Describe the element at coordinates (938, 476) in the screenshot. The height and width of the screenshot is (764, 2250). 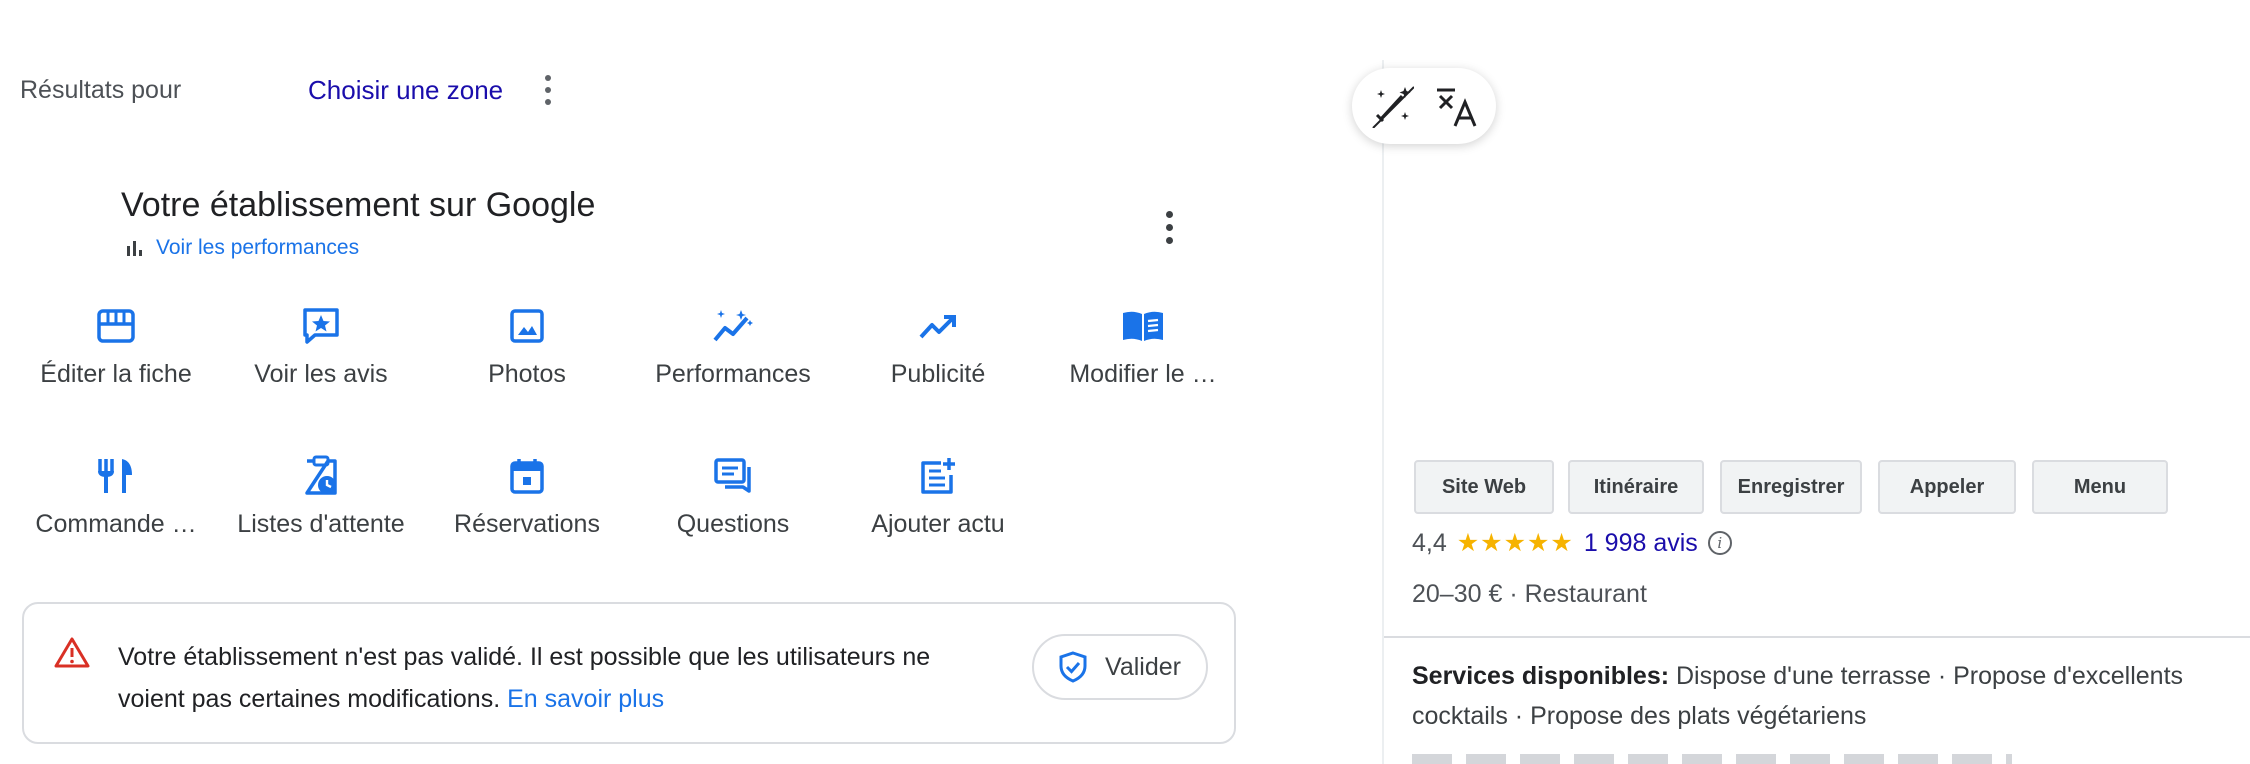
I see `post-add-icon` at that location.